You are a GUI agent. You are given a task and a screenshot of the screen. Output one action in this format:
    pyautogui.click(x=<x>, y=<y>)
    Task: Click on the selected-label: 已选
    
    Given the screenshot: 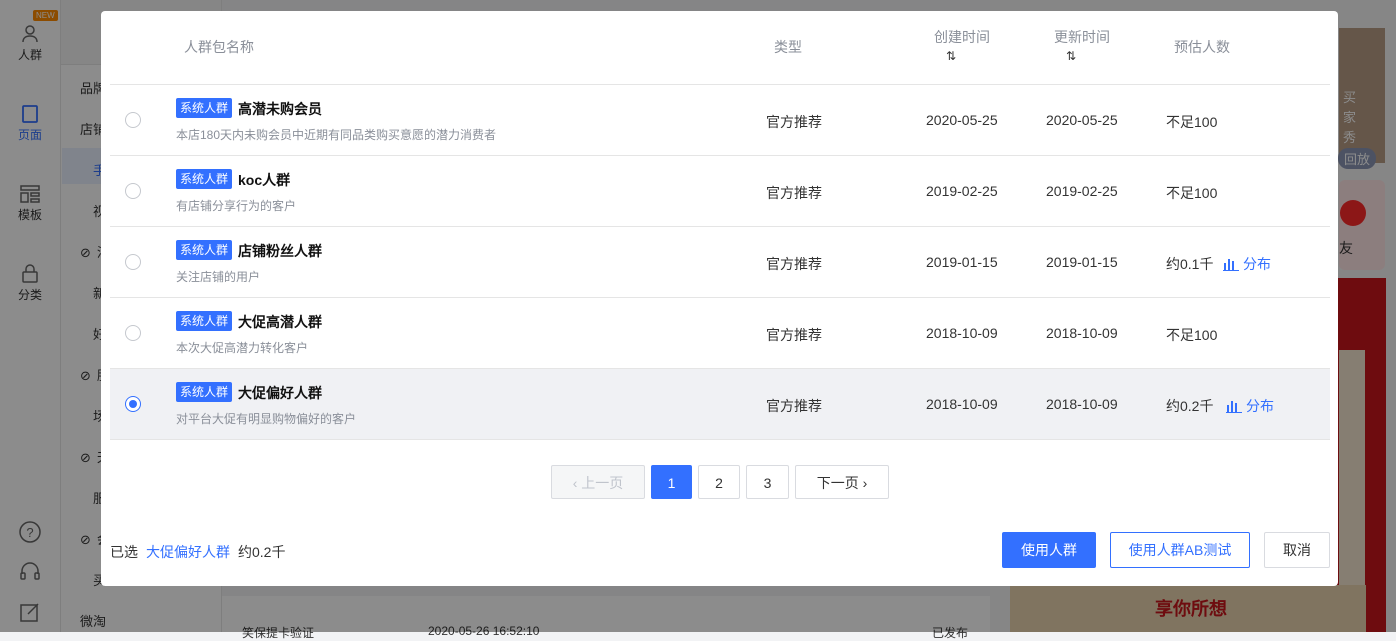 What is the action you would take?
    pyautogui.click(x=124, y=552)
    